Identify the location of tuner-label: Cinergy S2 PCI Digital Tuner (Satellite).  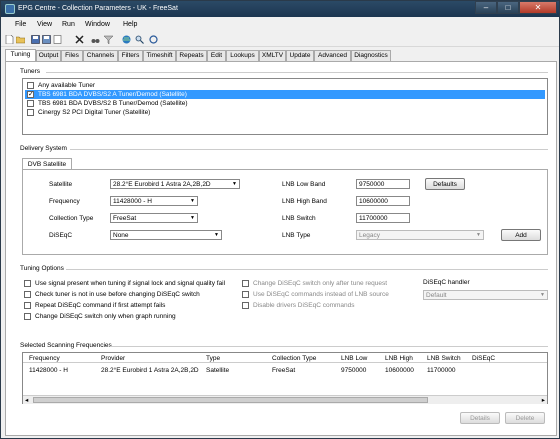
(94, 112).